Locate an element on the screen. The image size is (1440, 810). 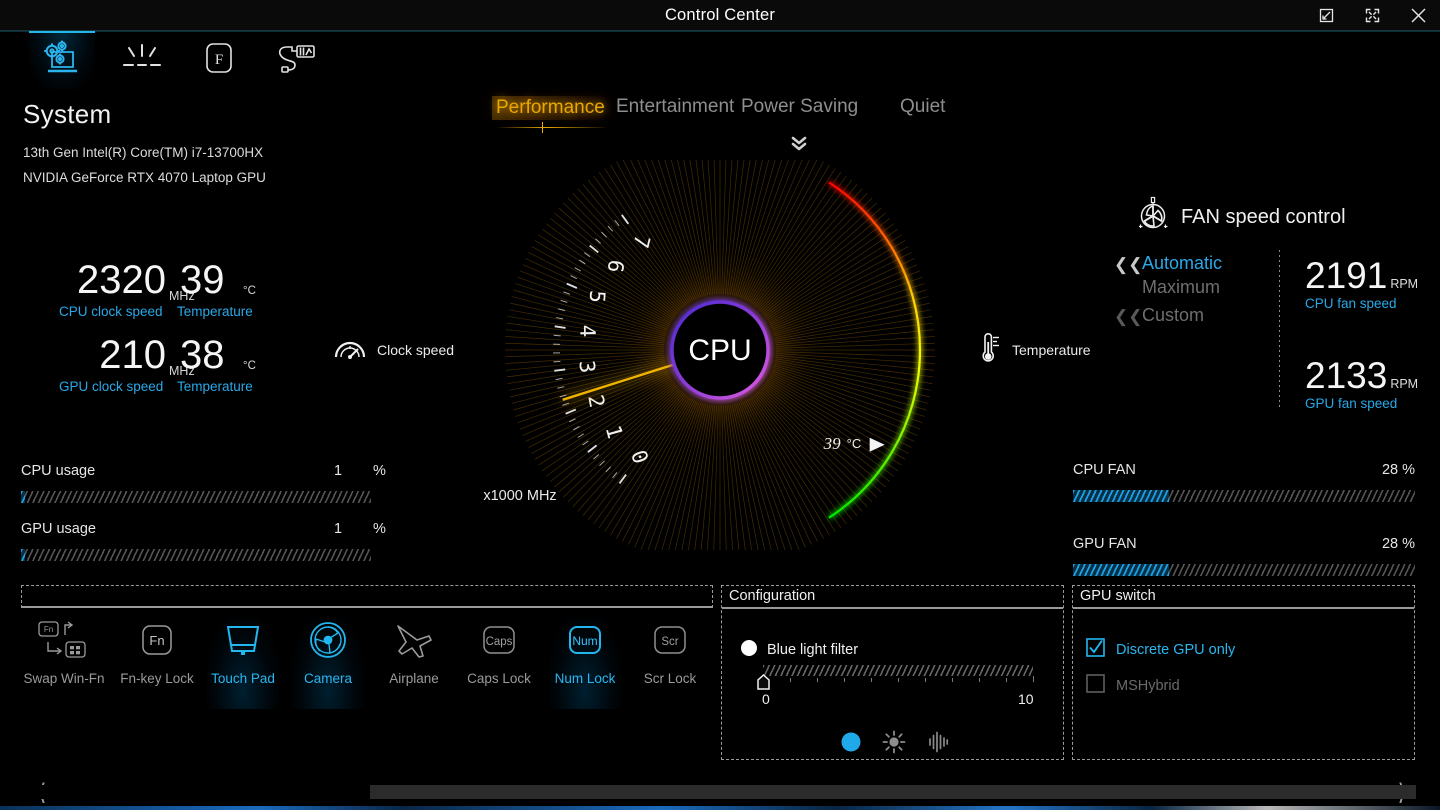
cpu-fan-speed-readout: 2191 RPM CPU fan speed is located at coordinates (1362, 283).